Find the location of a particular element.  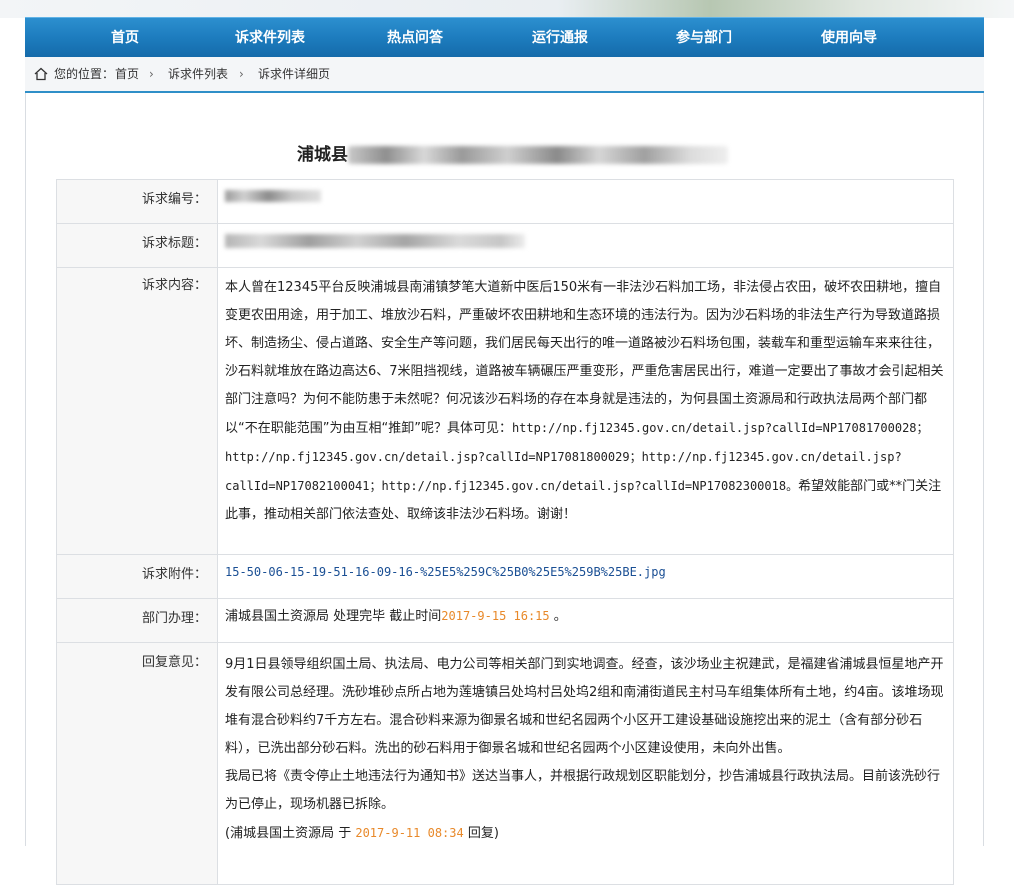

redacted-number-blur is located at coordinates (273, 196).